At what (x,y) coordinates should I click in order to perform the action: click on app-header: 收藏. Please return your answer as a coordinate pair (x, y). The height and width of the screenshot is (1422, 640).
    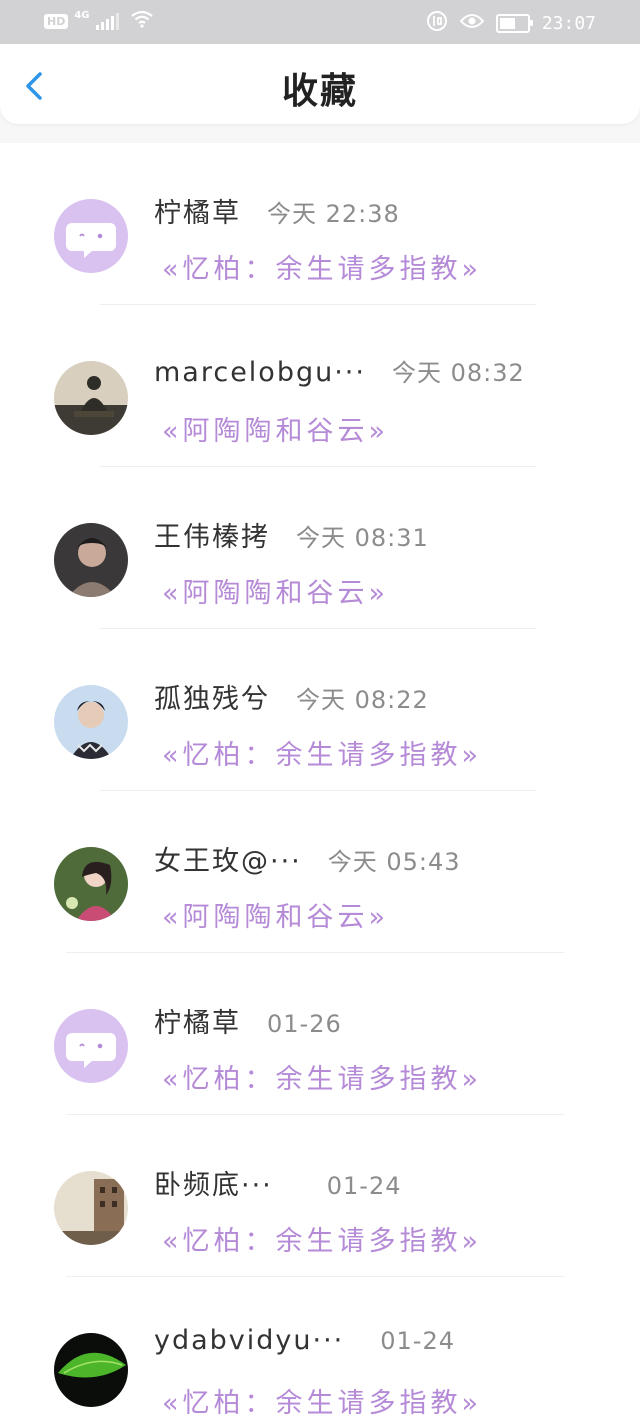
    Looking at the image, I should click on (320, 84).